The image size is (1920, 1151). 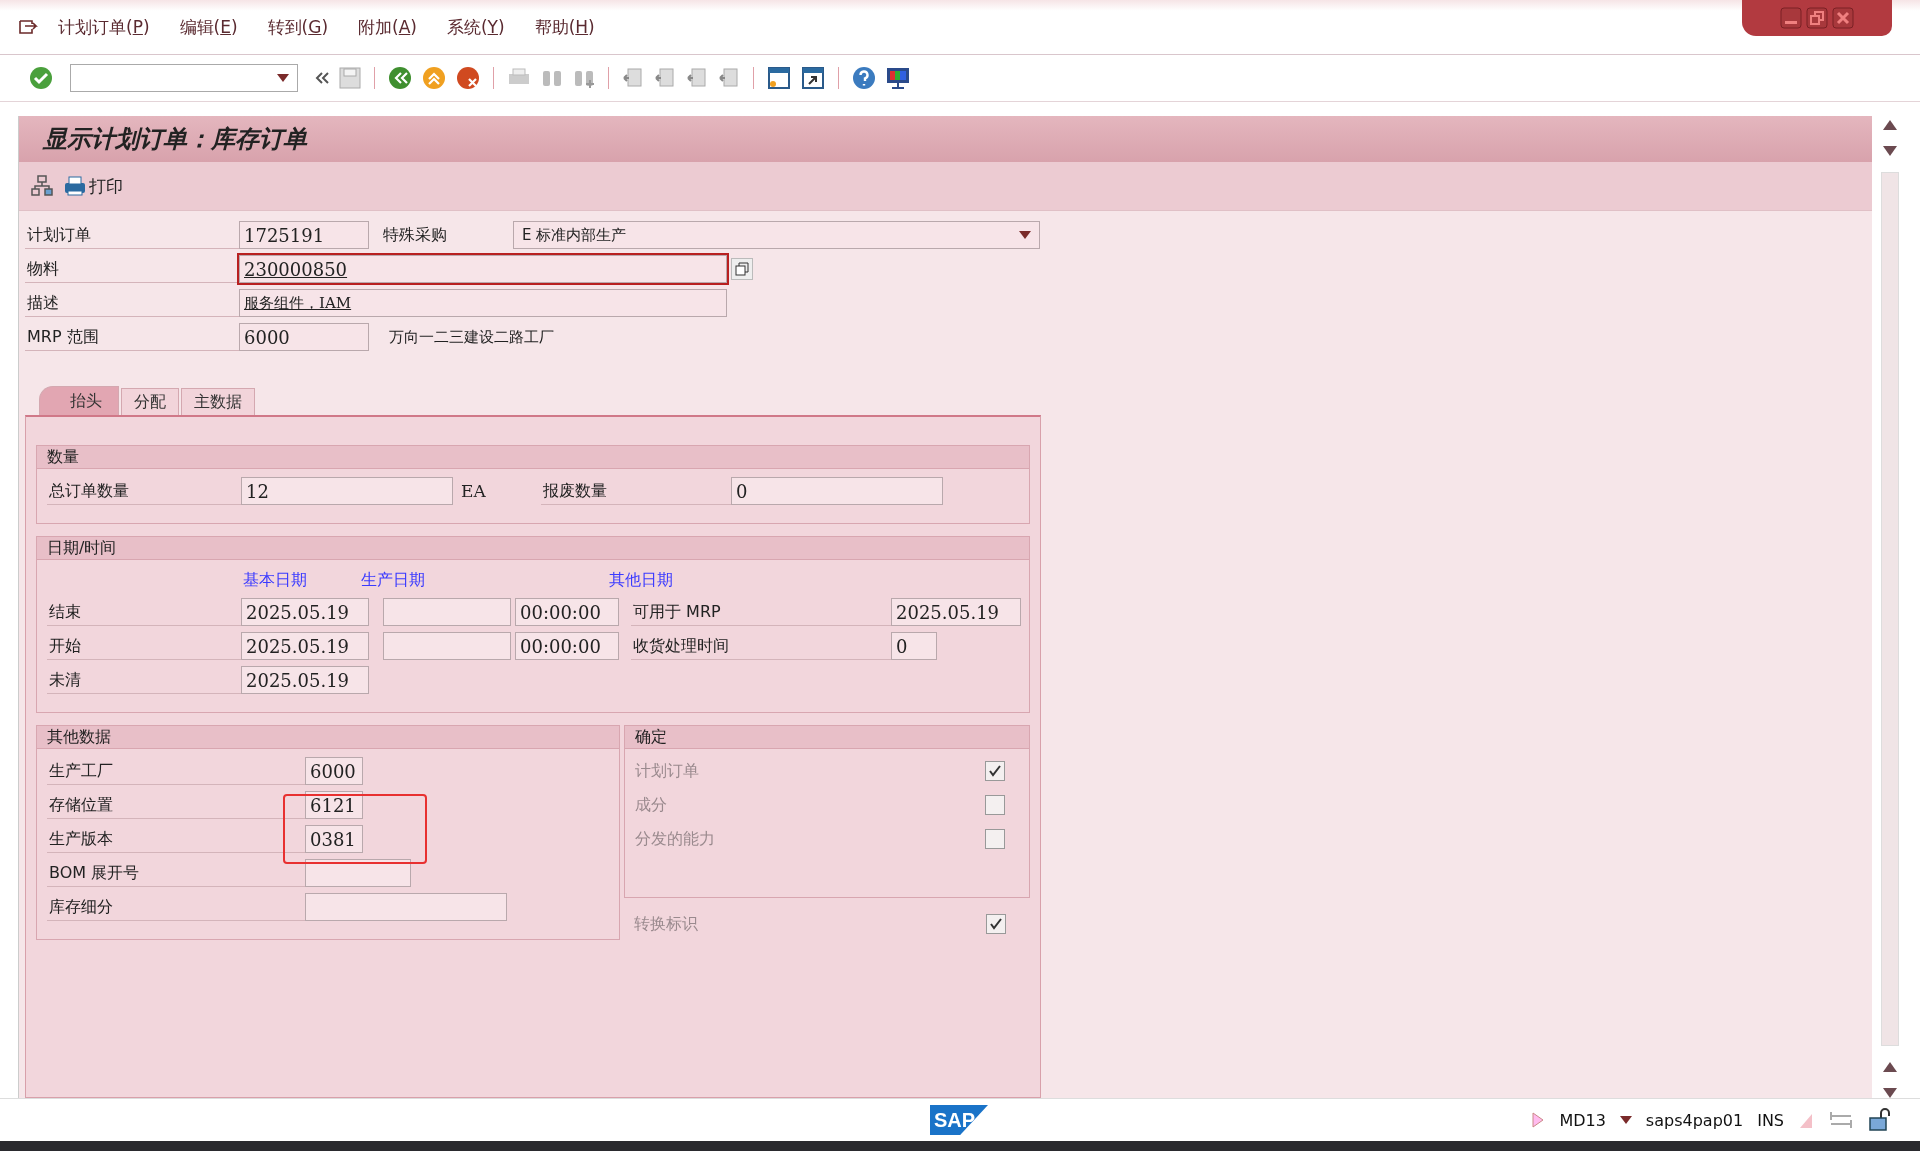 I want to click on unit-text: EA, so click(x=473, y=491).